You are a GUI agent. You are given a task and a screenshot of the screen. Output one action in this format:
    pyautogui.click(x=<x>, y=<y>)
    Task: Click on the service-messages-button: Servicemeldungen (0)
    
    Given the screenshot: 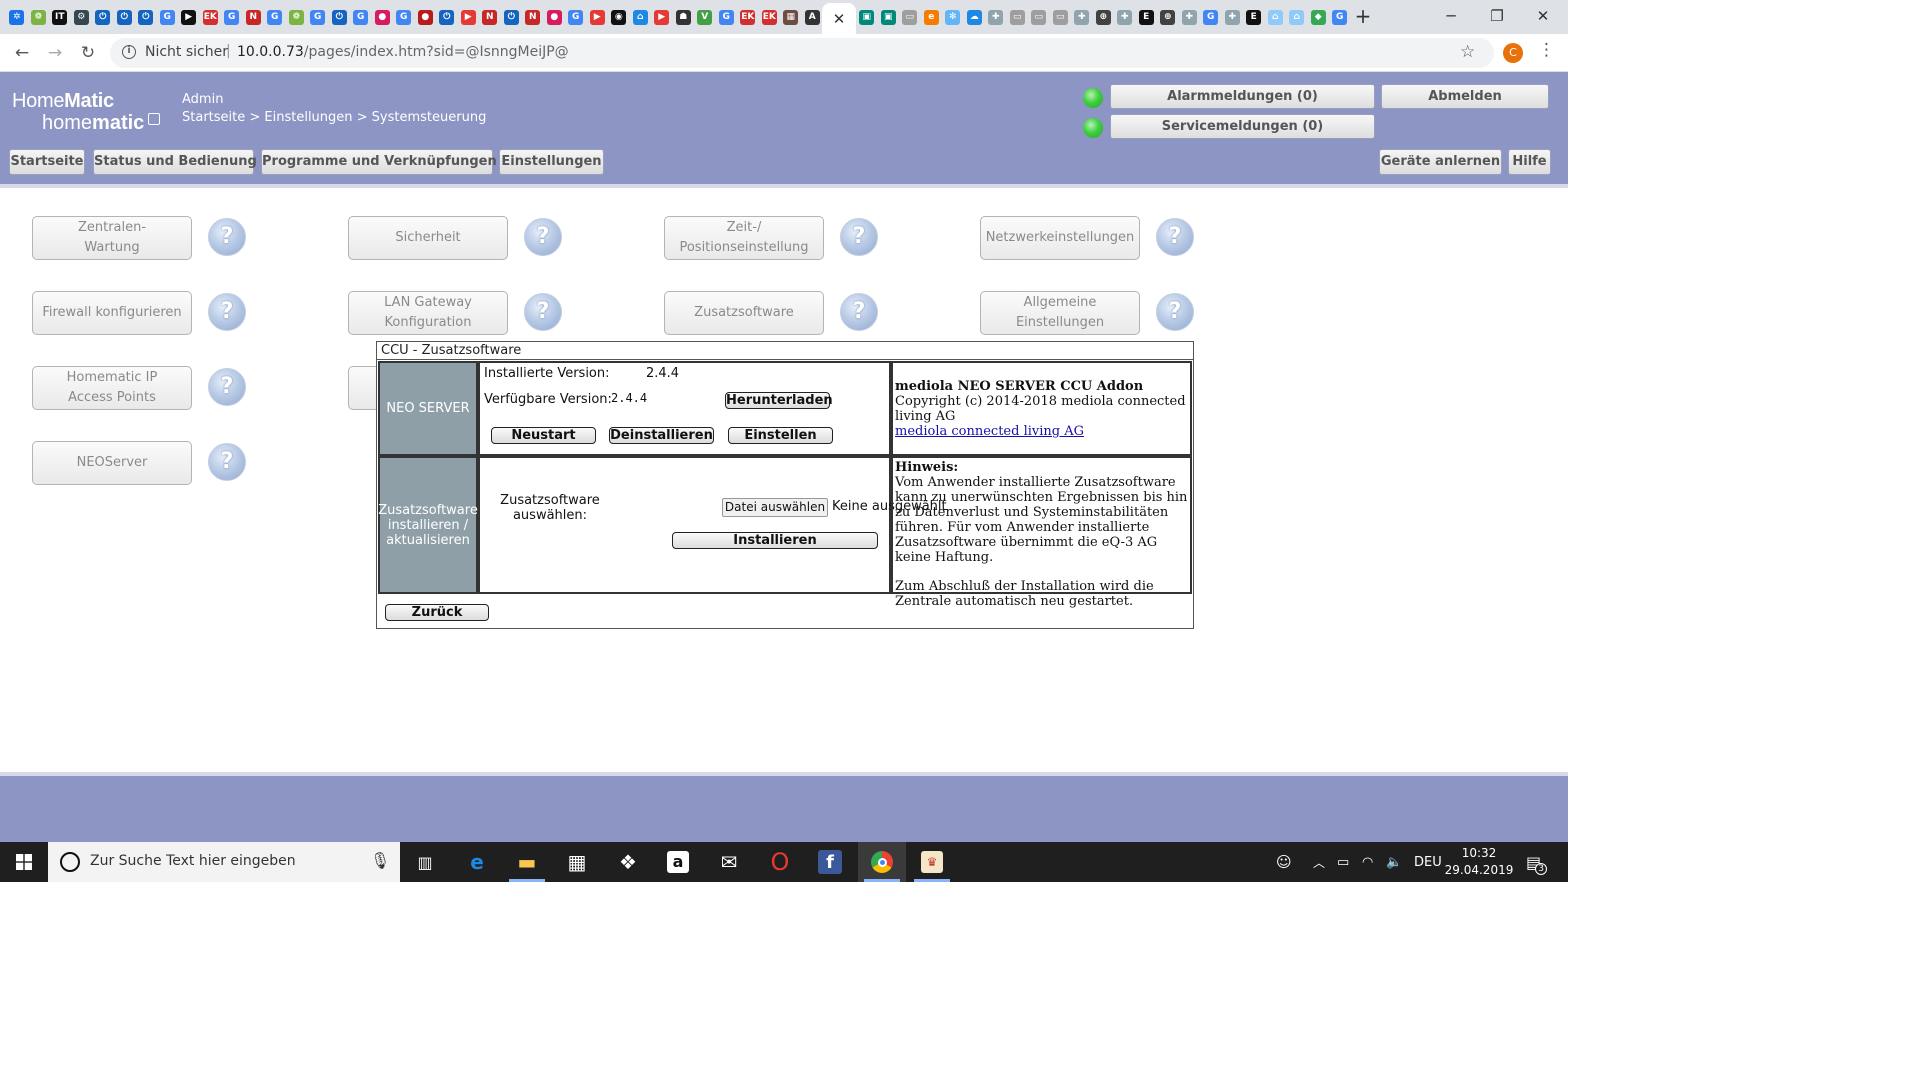 What is the action you would take?
    pyautogui.click(x=1242, y=126)
    